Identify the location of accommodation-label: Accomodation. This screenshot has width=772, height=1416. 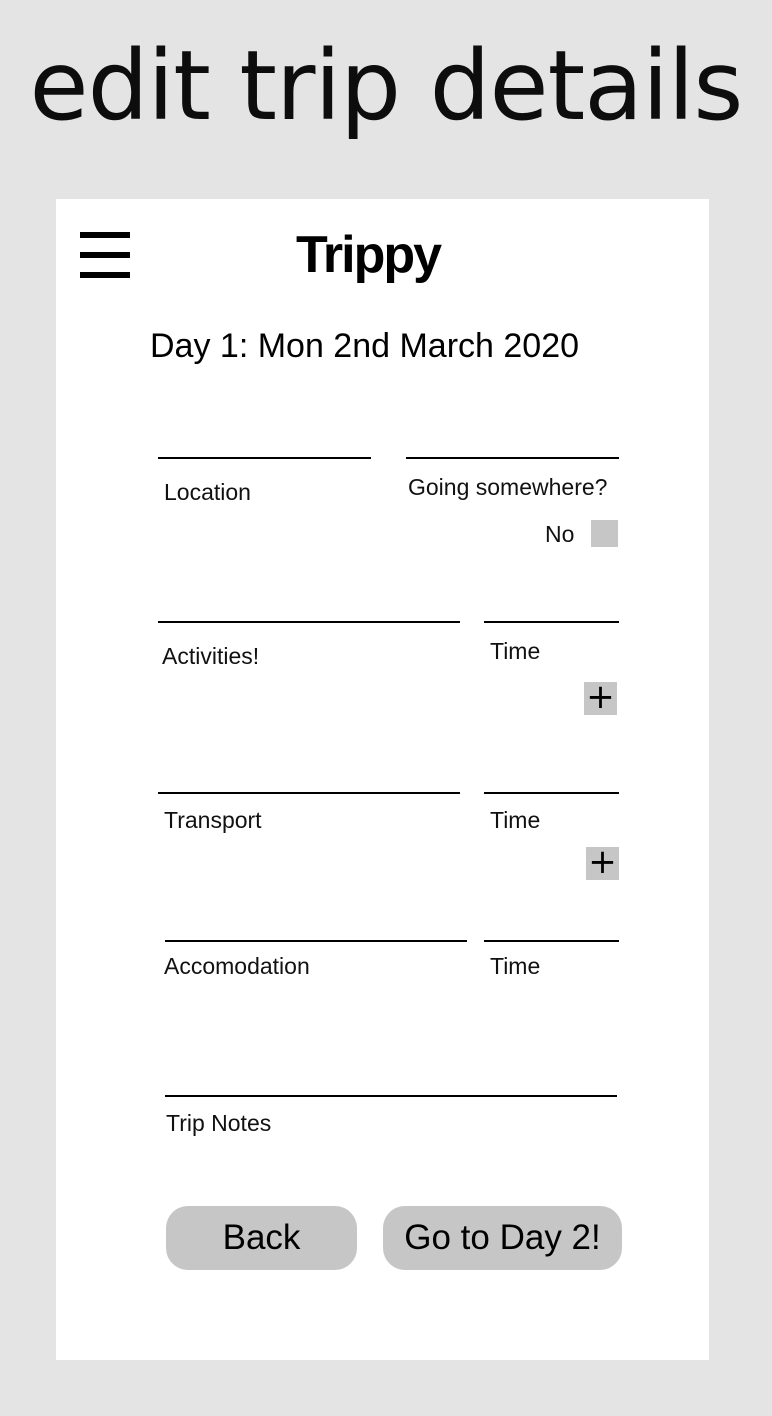
(237, 966).